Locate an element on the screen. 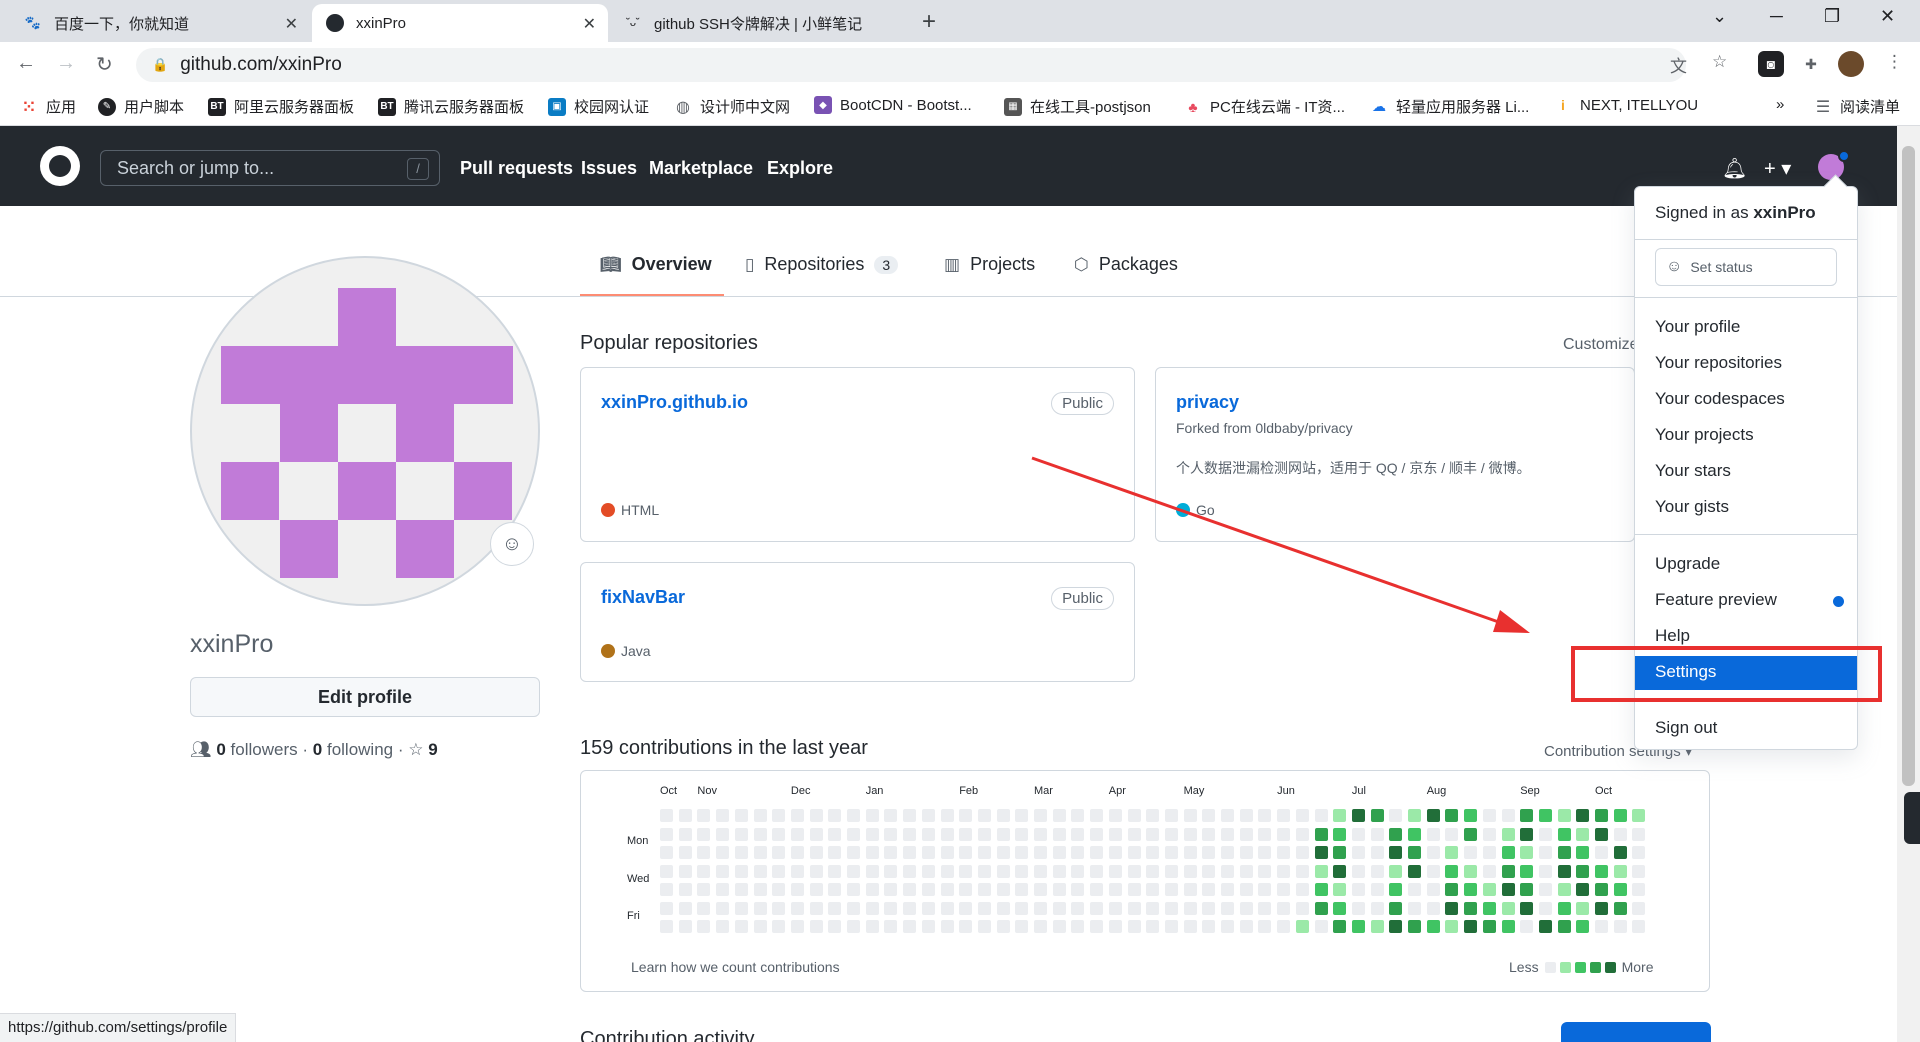 The image size is (1920, 1042). restore-icon: ❐ is located at coordinates (1832, 16).